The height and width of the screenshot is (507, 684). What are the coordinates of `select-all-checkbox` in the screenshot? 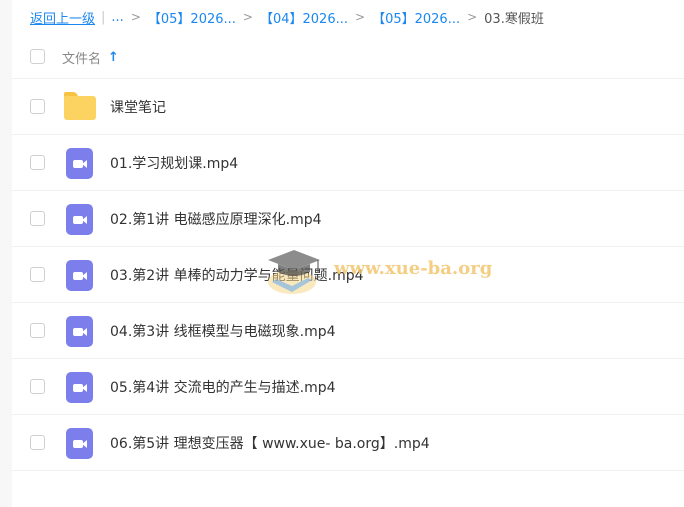 It's located at (37, 56).